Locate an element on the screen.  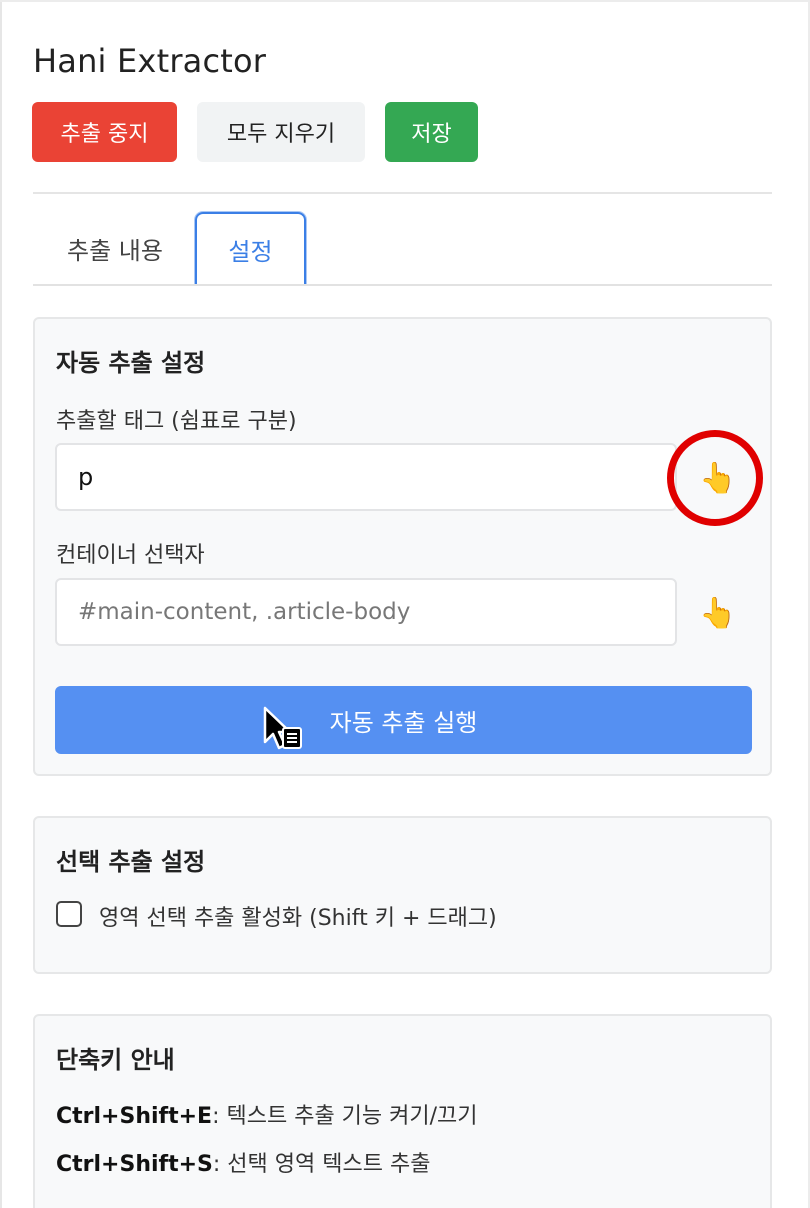
tags-label: 추출할 태그 (쉼표로 구분) is located at coordinates (176, 421).